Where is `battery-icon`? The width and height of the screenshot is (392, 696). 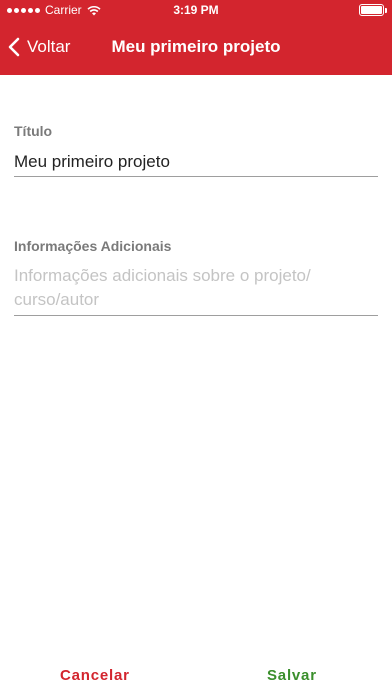
battery-icon is located at coordinates (373, 10).